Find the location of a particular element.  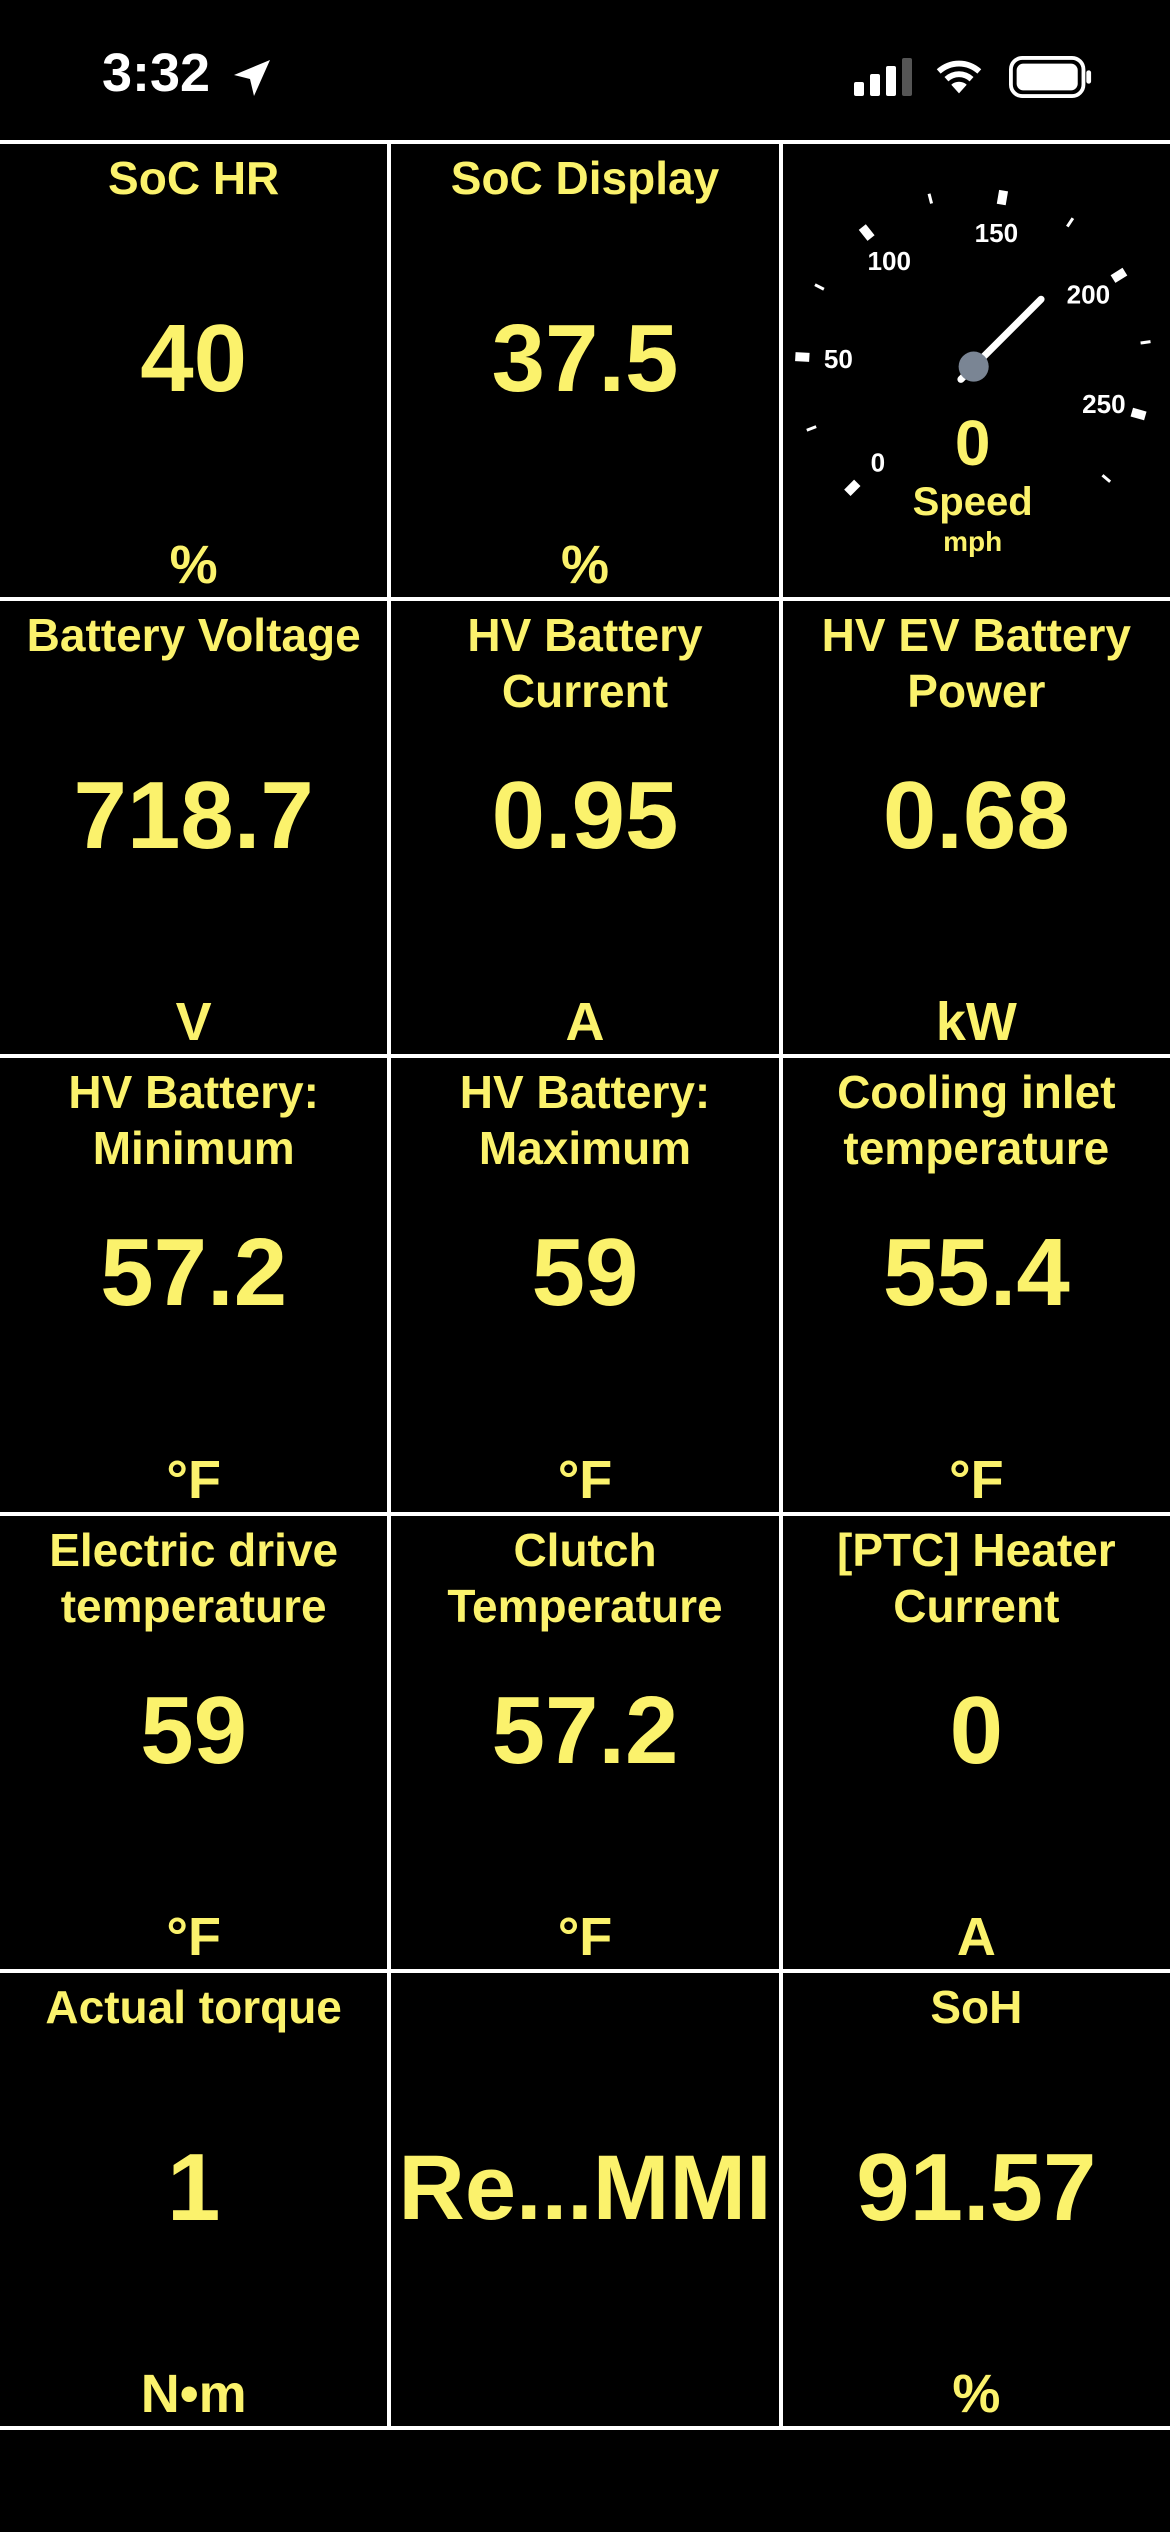

tile-label: HV Battery: Maximum is located at coordinates (585, 1120).